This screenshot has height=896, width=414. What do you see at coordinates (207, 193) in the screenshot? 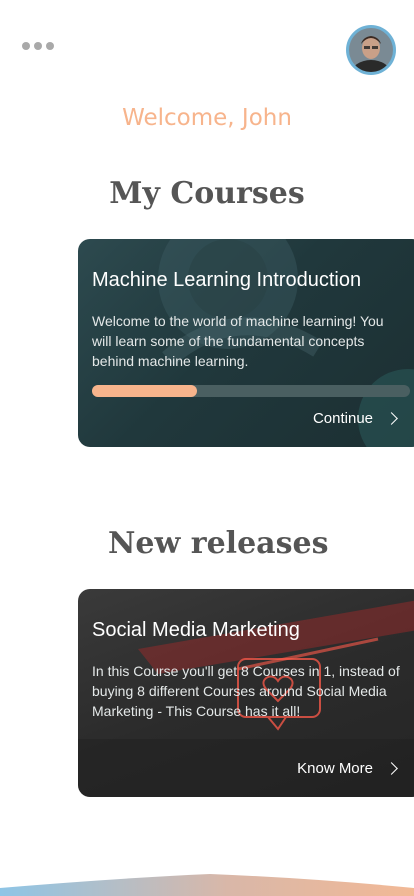
I see `my-courses-heading: My Courses` at bounding box center [207, 193].